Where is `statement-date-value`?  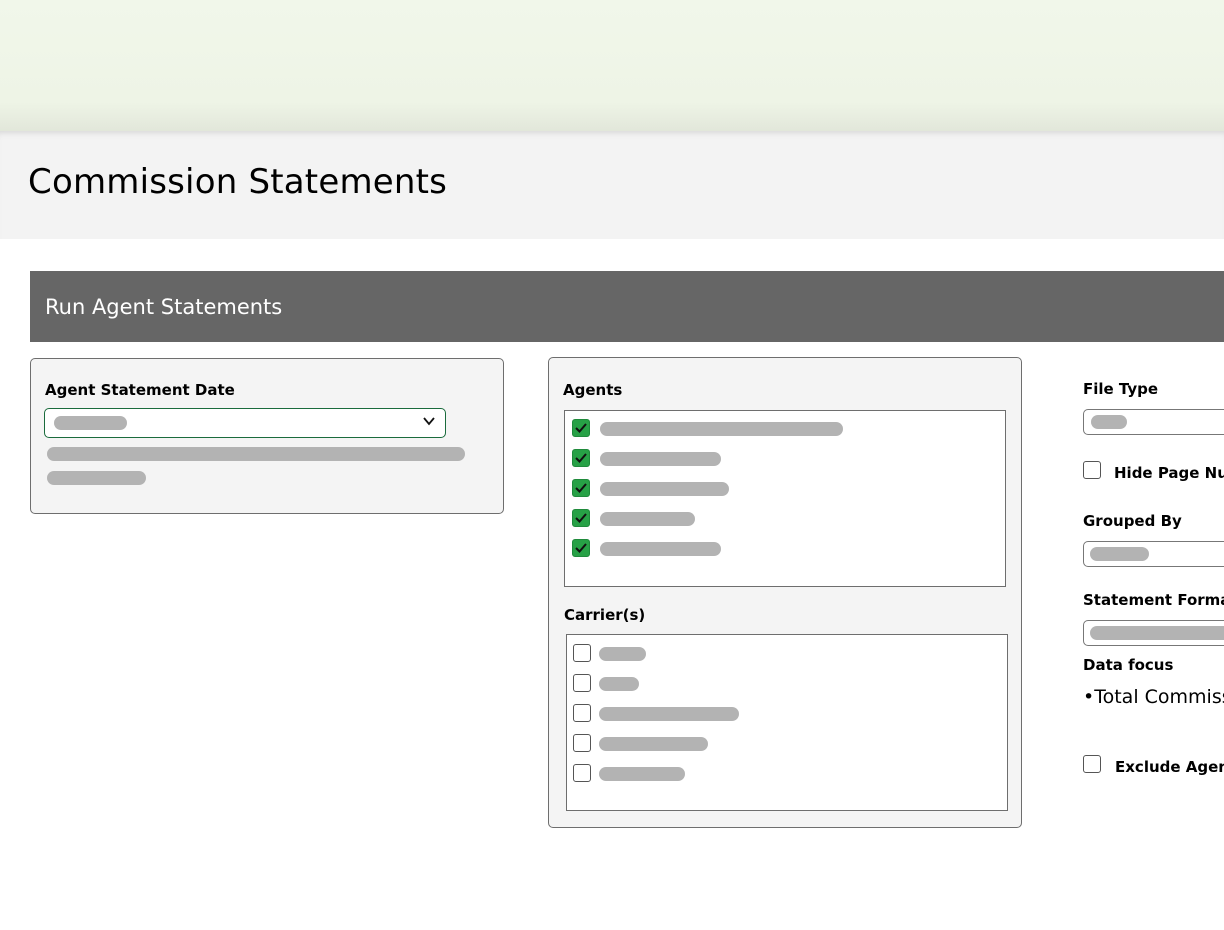 statement-date-value is located at coordinates (90, 423).